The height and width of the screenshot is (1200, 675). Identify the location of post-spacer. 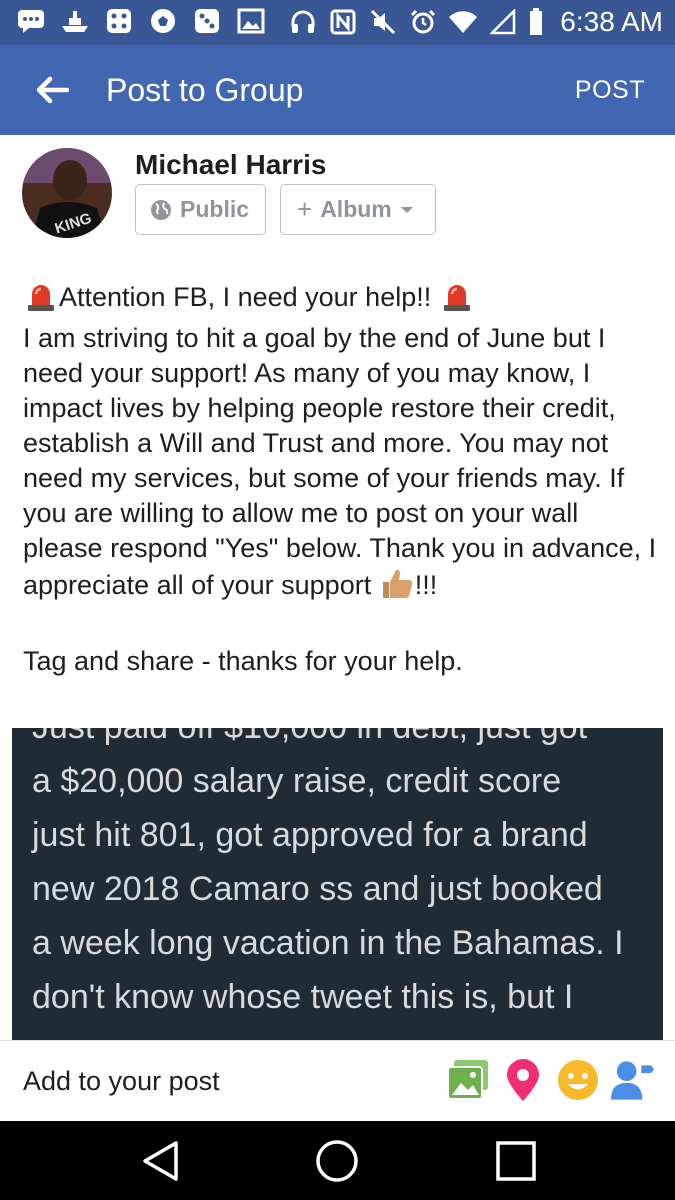
(343, 626).